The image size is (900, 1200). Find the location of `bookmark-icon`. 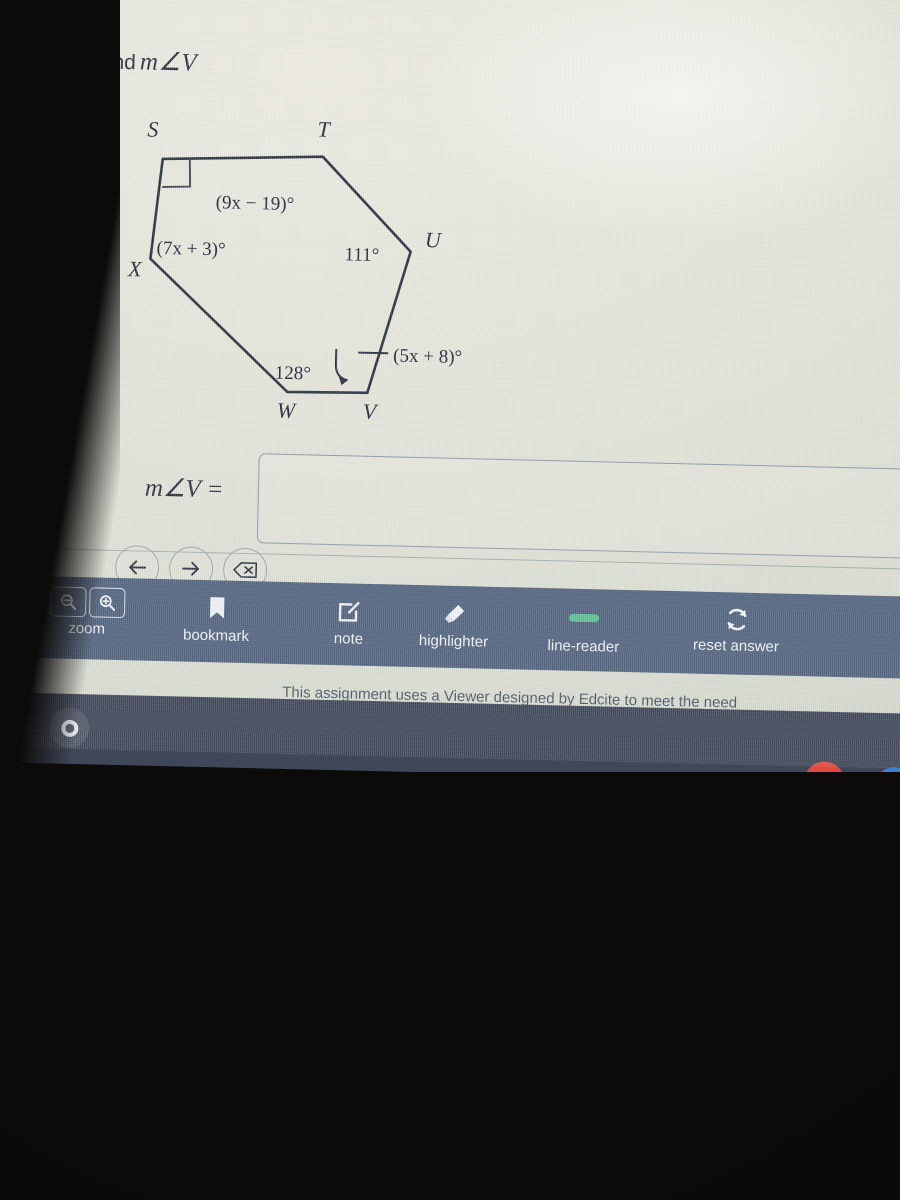

bookmark-icon is located at coordinates (217, 609).